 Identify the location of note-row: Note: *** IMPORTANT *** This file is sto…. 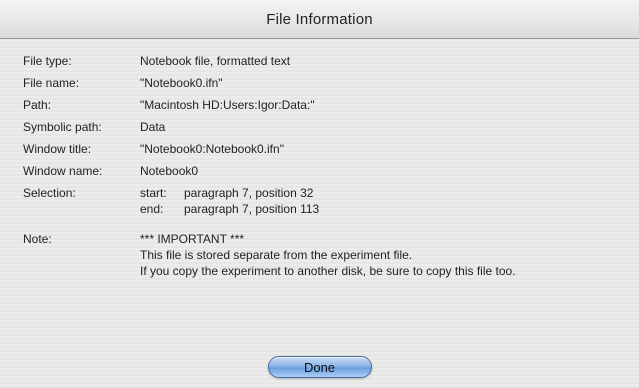
(316, 255).